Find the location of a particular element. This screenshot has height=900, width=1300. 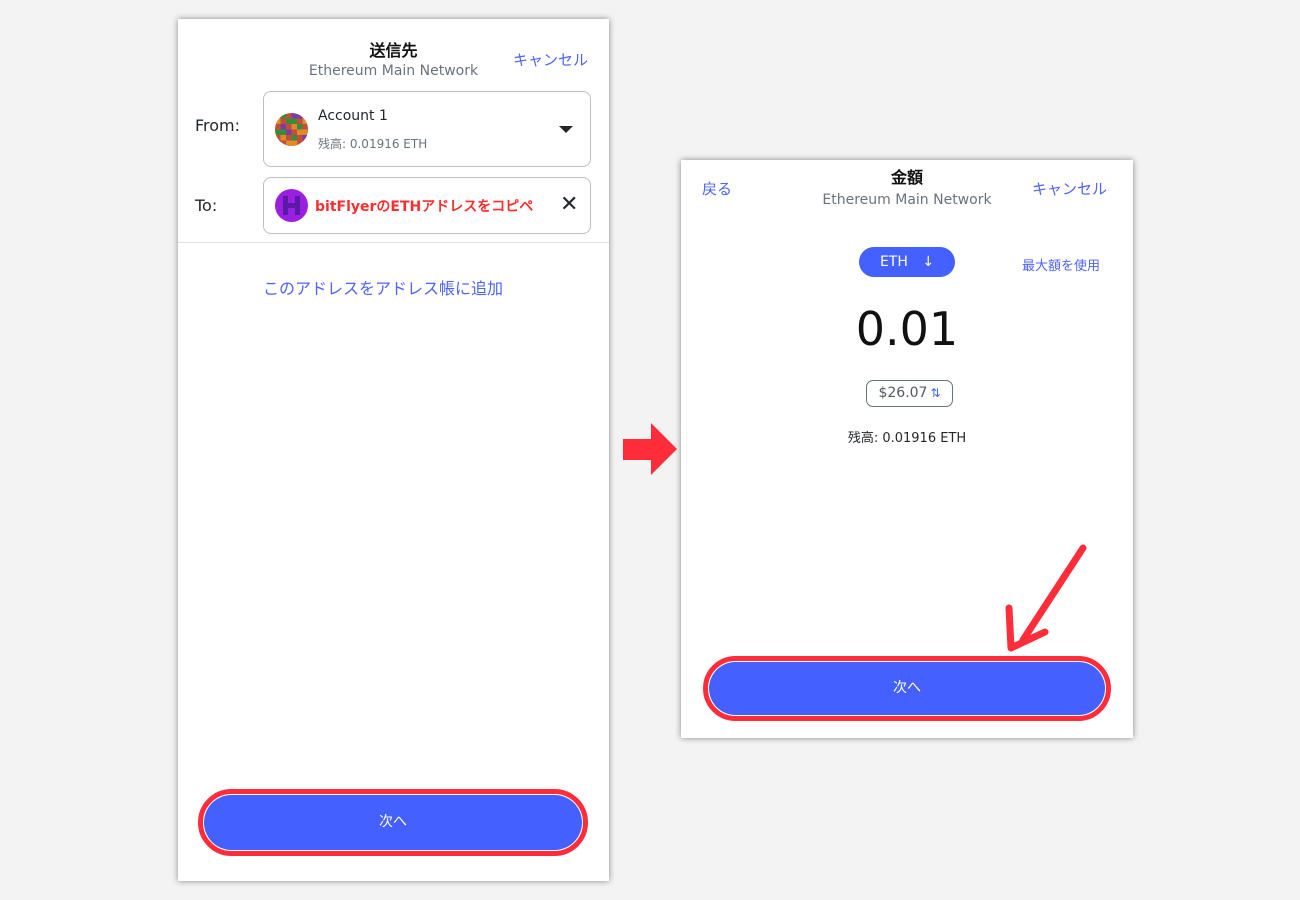

account-avatar is located at coordinates (291, 129).